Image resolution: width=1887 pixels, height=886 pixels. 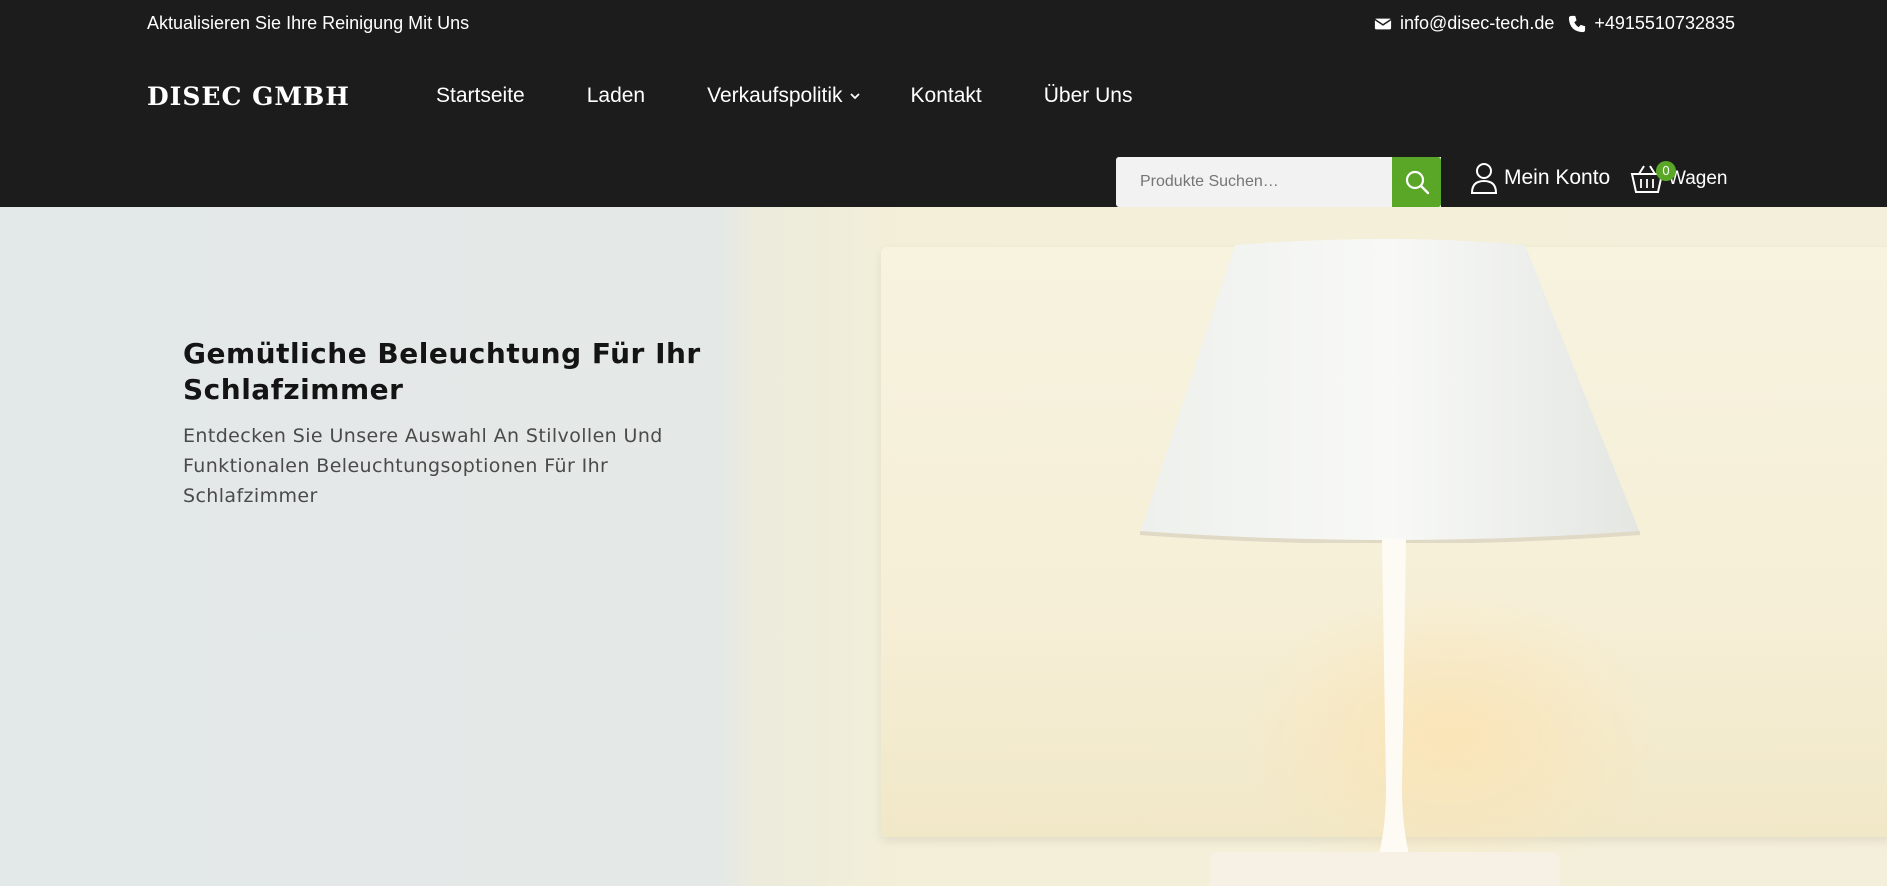 I want to click on search-icon, so click(x=1417, y=182).